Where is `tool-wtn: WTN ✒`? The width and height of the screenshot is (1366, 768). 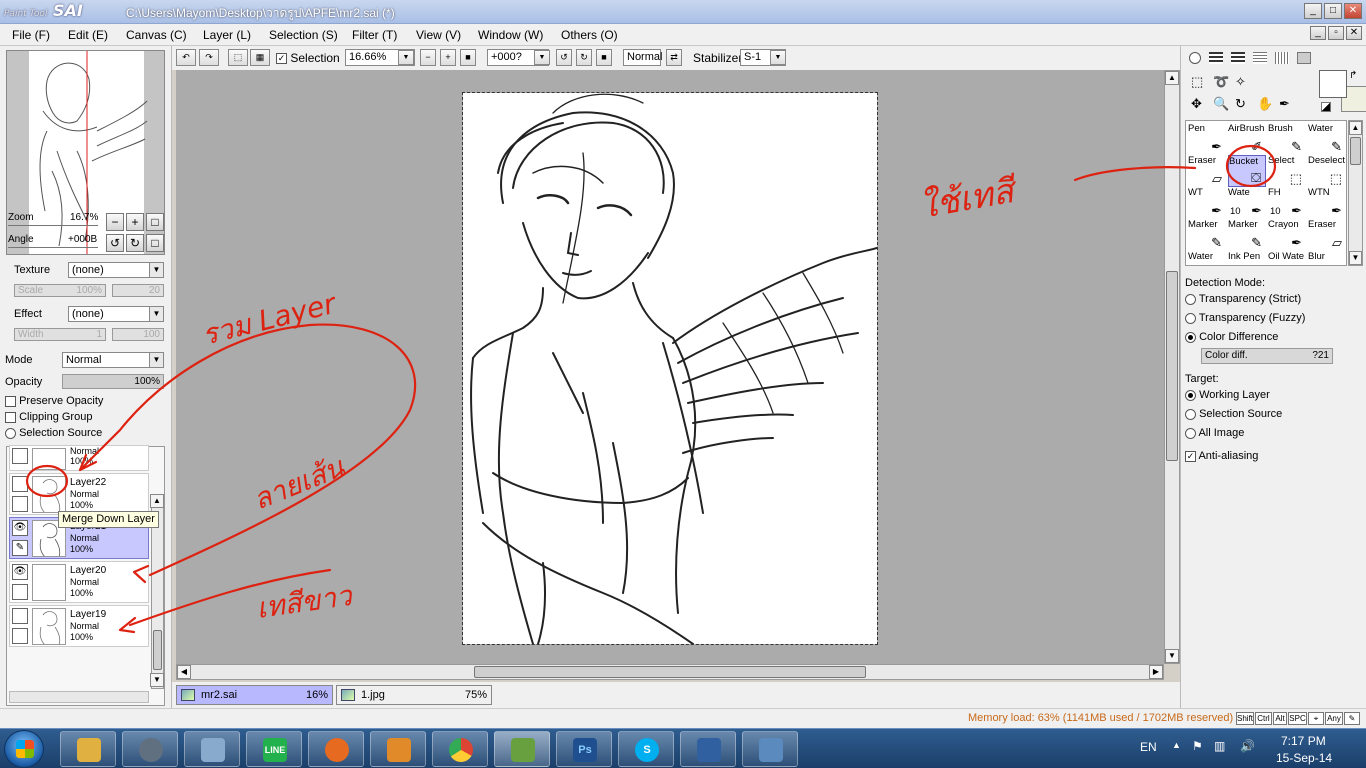
tool-wtn: WTN ✒ is located at coordinates (1327, 203).